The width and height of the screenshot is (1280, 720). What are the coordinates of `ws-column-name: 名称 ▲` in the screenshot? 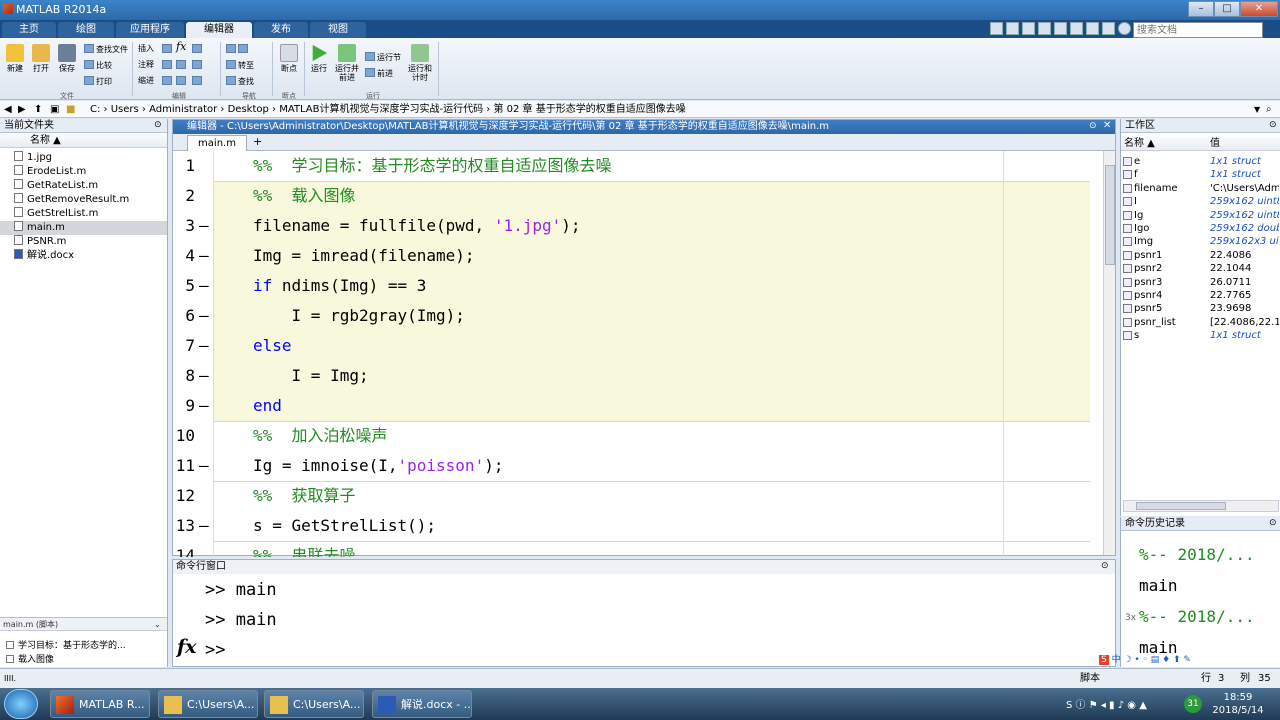 It's located at (1164, 144).